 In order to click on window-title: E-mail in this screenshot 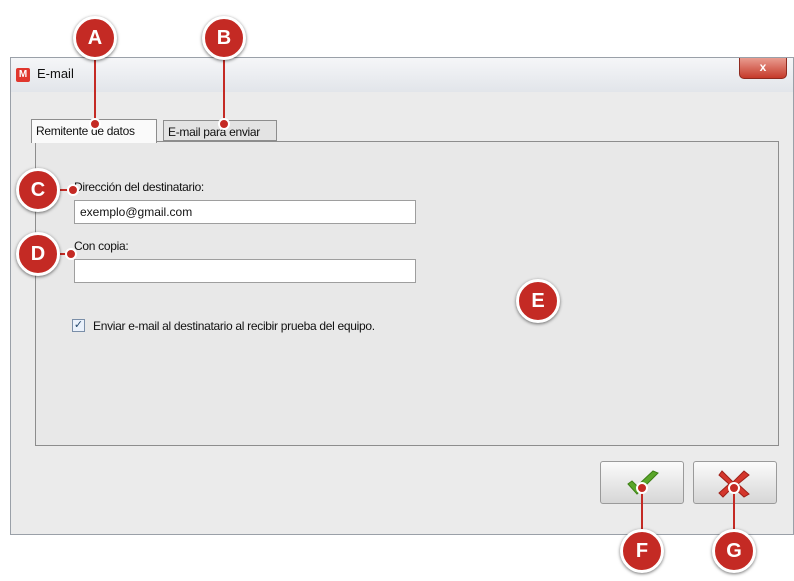, I will do `click(55, 73)`.